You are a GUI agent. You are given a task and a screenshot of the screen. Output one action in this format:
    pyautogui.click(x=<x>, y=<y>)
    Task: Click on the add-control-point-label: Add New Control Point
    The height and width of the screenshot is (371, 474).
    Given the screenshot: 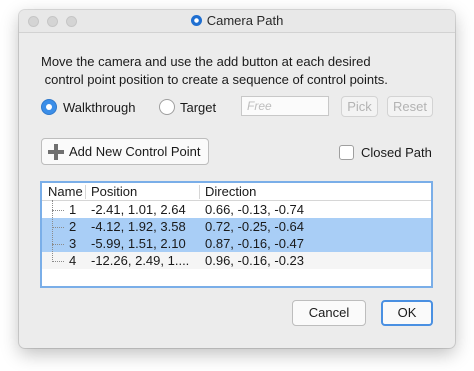 What is the action you would take?
    pyautogui.click(x=135, y=151)
    